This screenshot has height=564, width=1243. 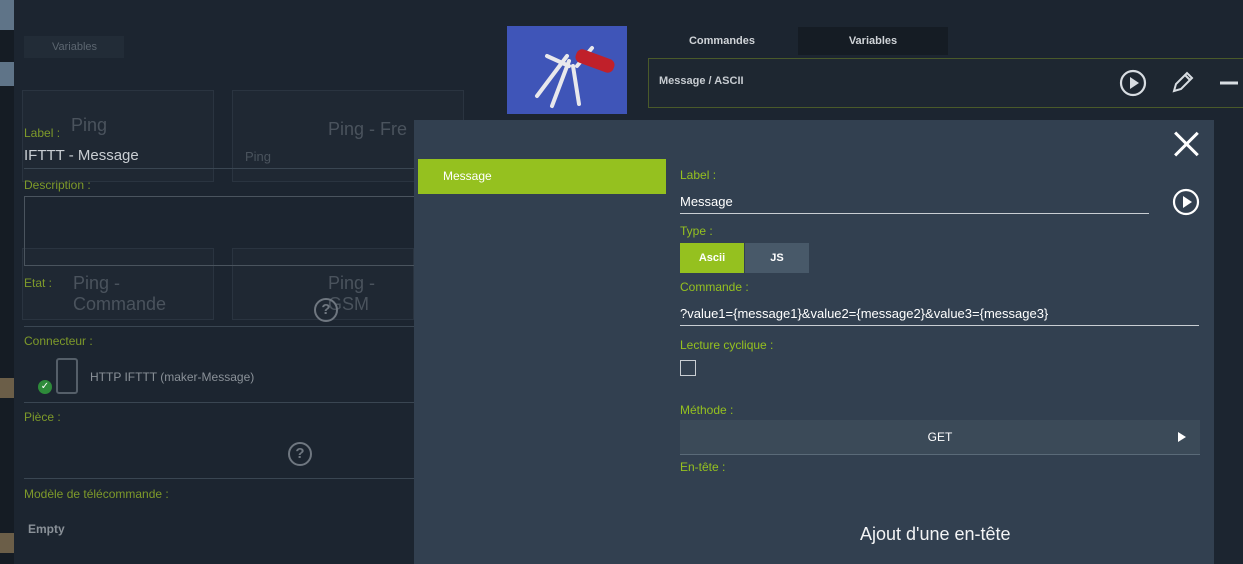 I want to click on description-textarea, so click(x=220, y=231).